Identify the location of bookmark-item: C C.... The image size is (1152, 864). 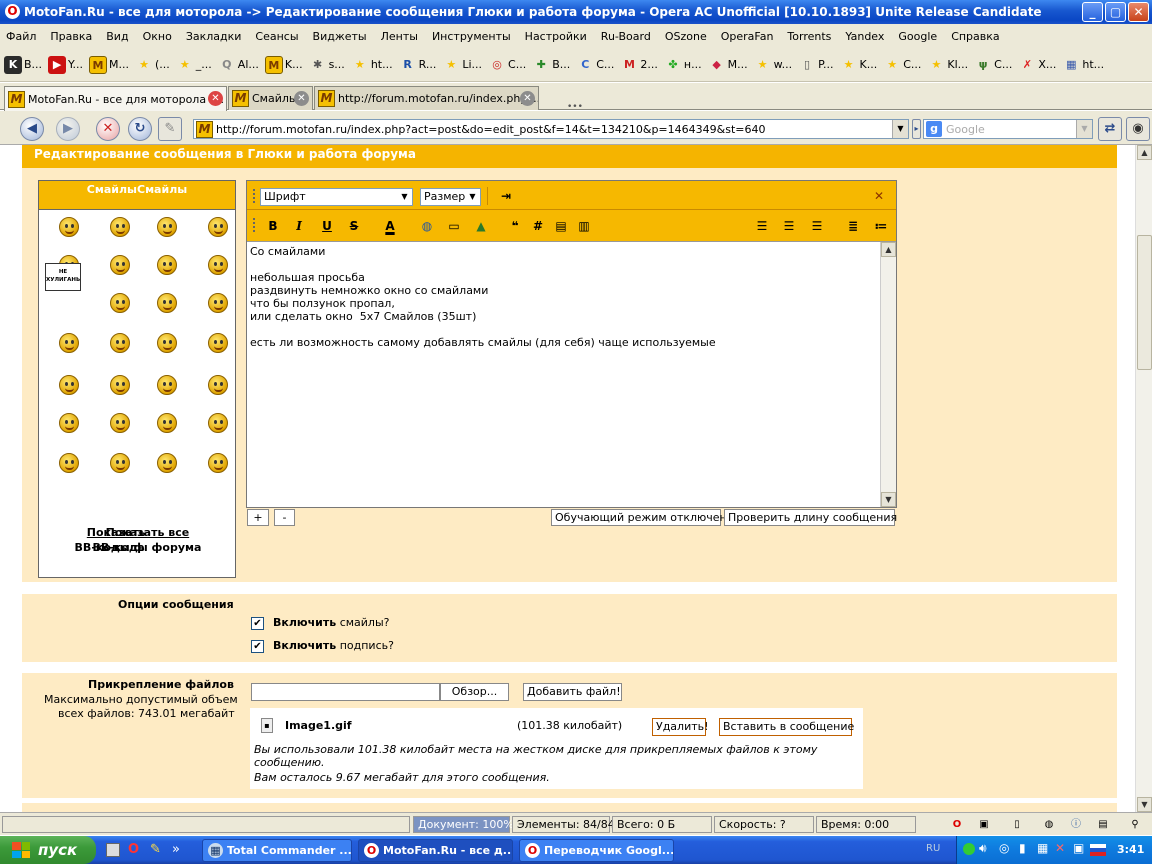
(595, 65).